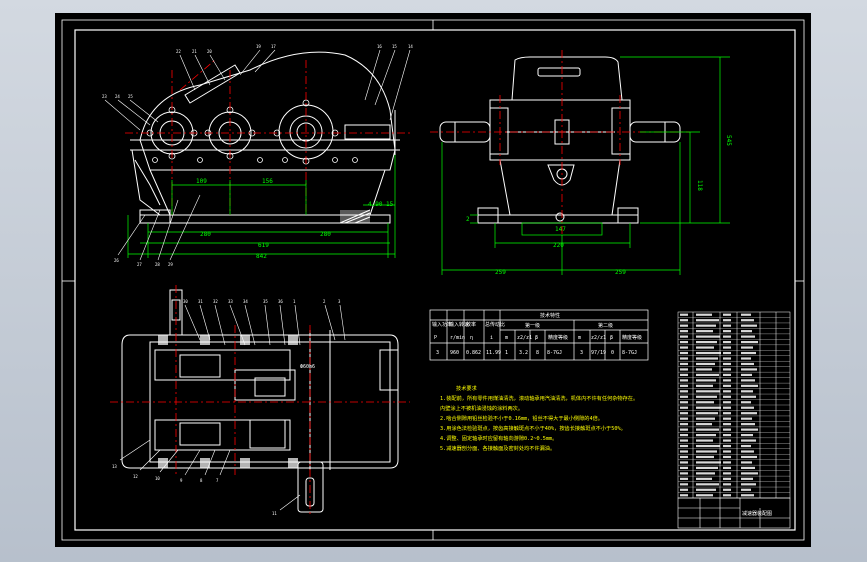 Image resolution: width=867 pixels, height=562 pixels. Describe the element at coordinates (215, 301) in the screenshot. I see `svg-text: 32` at that location.